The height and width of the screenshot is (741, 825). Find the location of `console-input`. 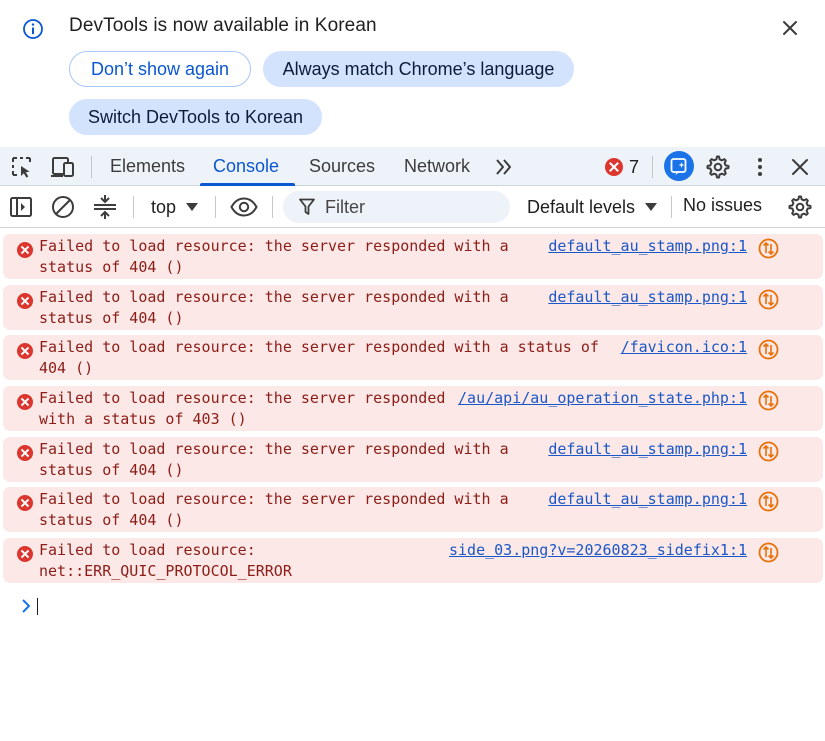

console-input is located at coordinates (37, 606).